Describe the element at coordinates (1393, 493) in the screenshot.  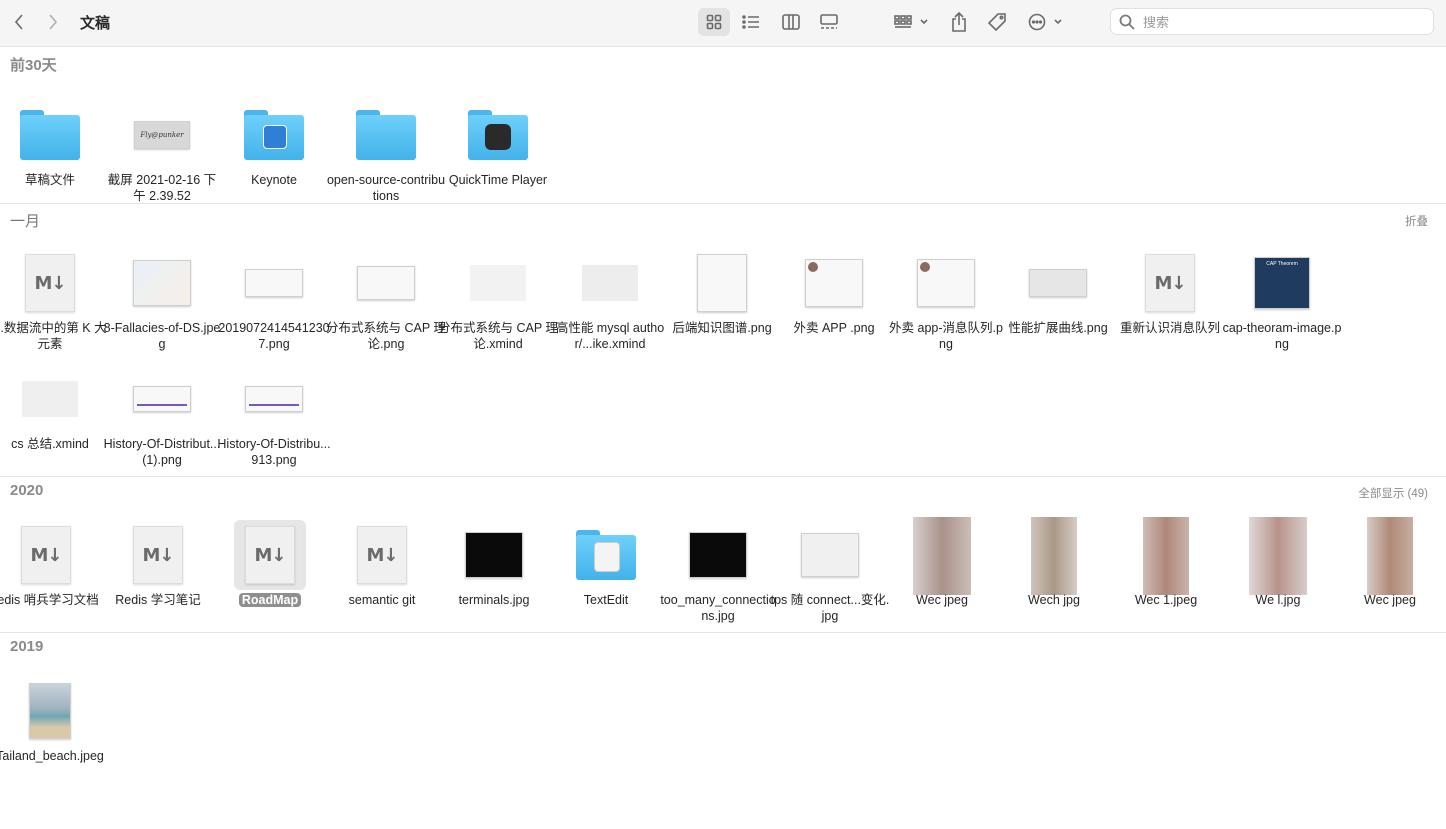
I see `show-all-button: 全部显示 (49)` at that location.